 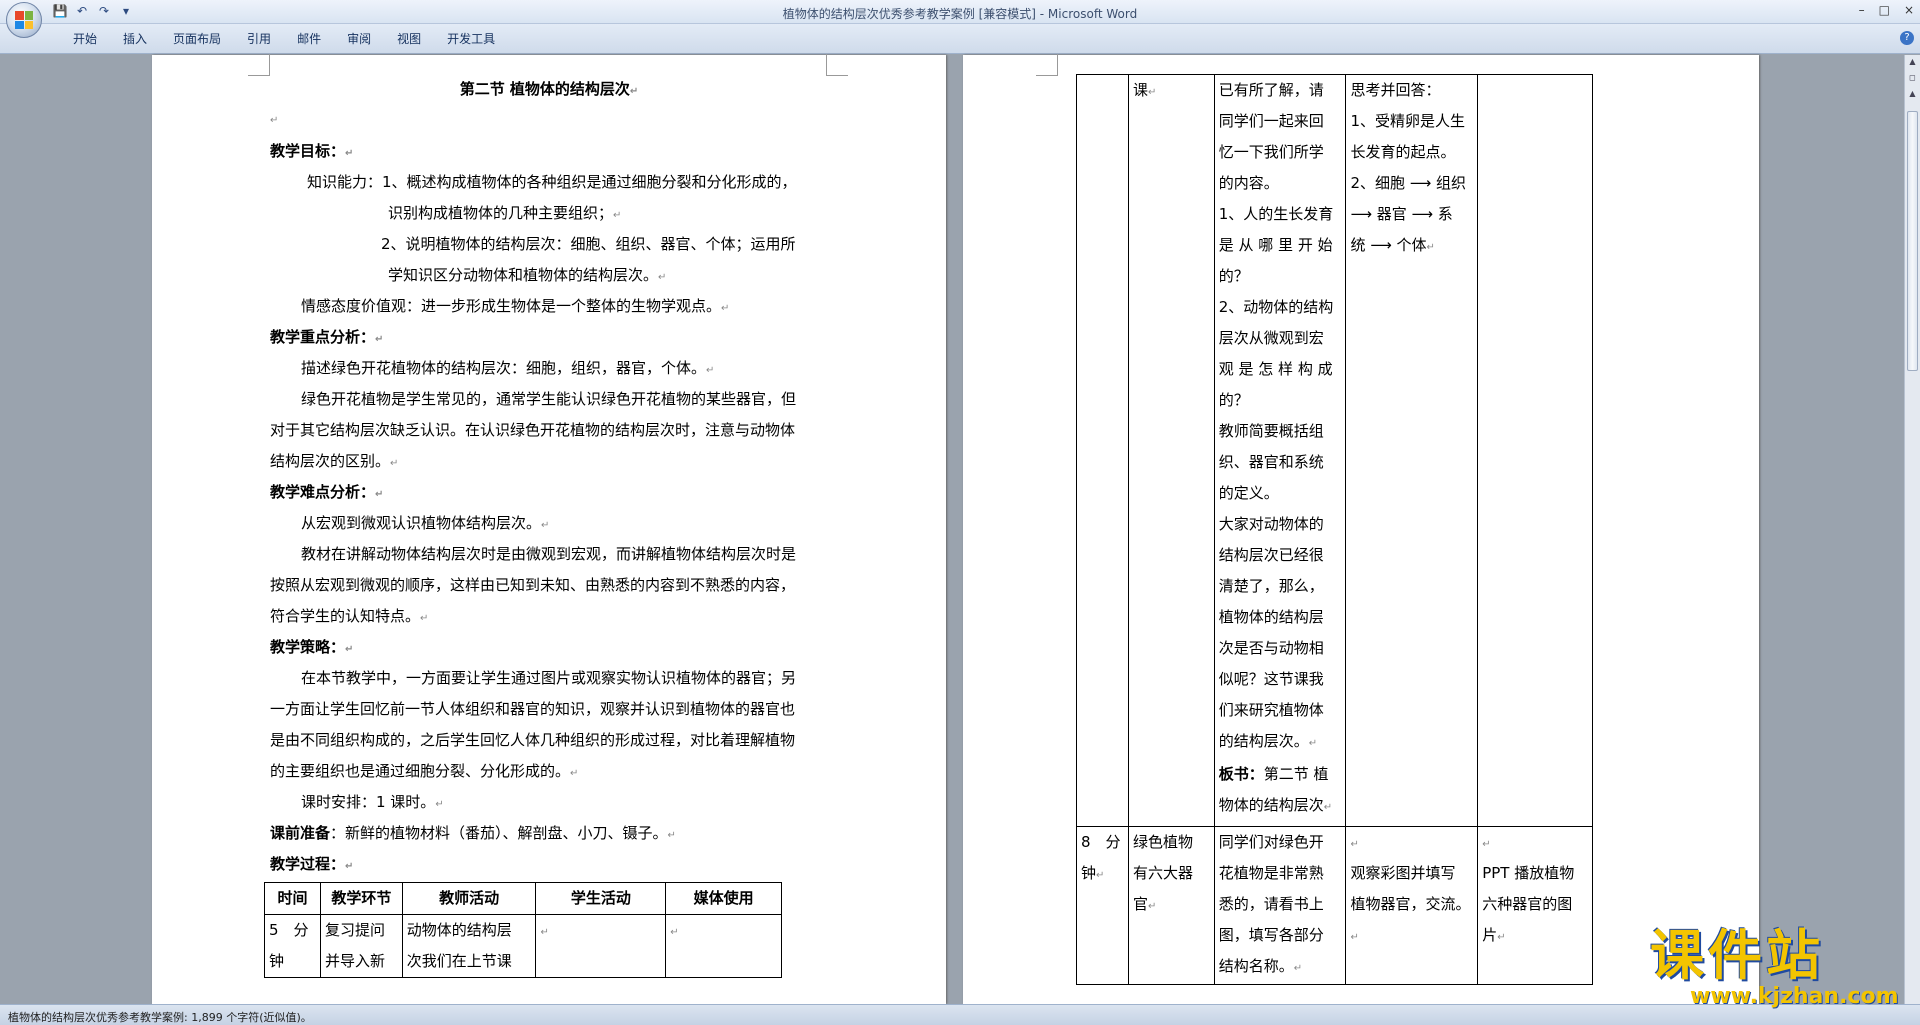 What do you see at coordinates (1271, 648) in the screenshot?
I see `cell-line: 次是否与动物相` at bounding box center [1271, 648].